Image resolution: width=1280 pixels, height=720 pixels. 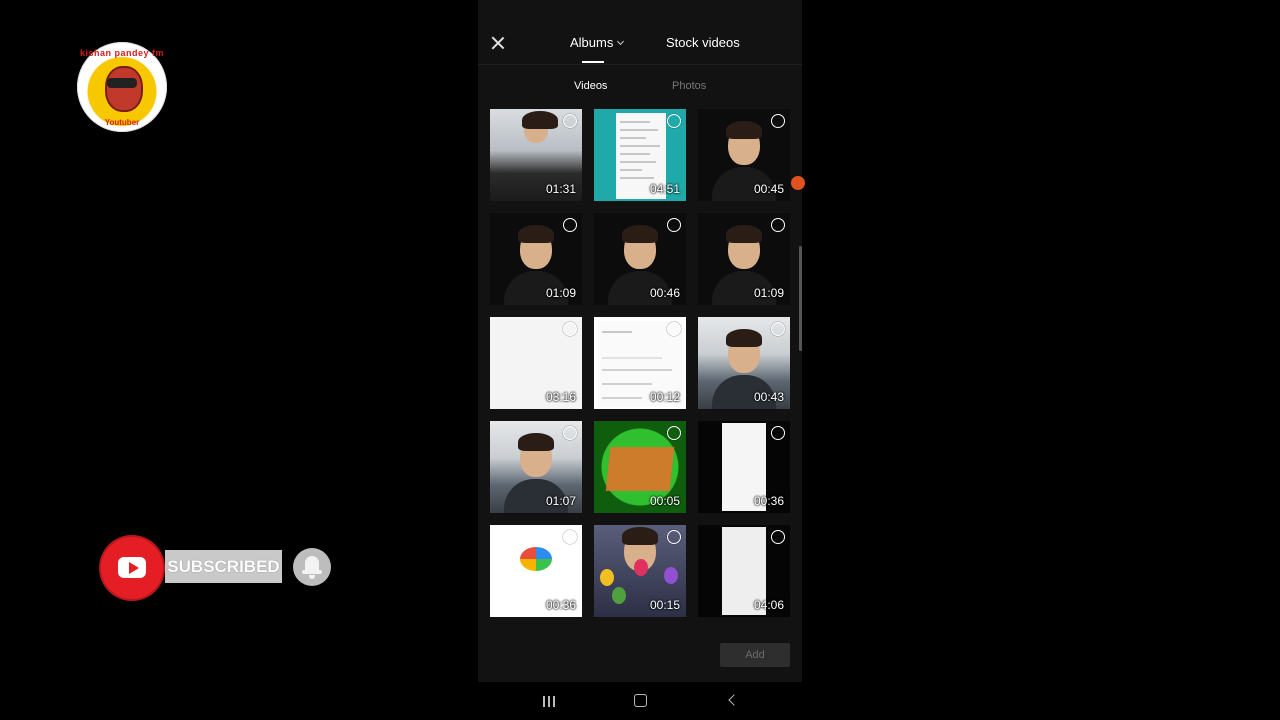 I want to click on subscribed-label: SUBSCRIBED, so click(x=223, y=566).